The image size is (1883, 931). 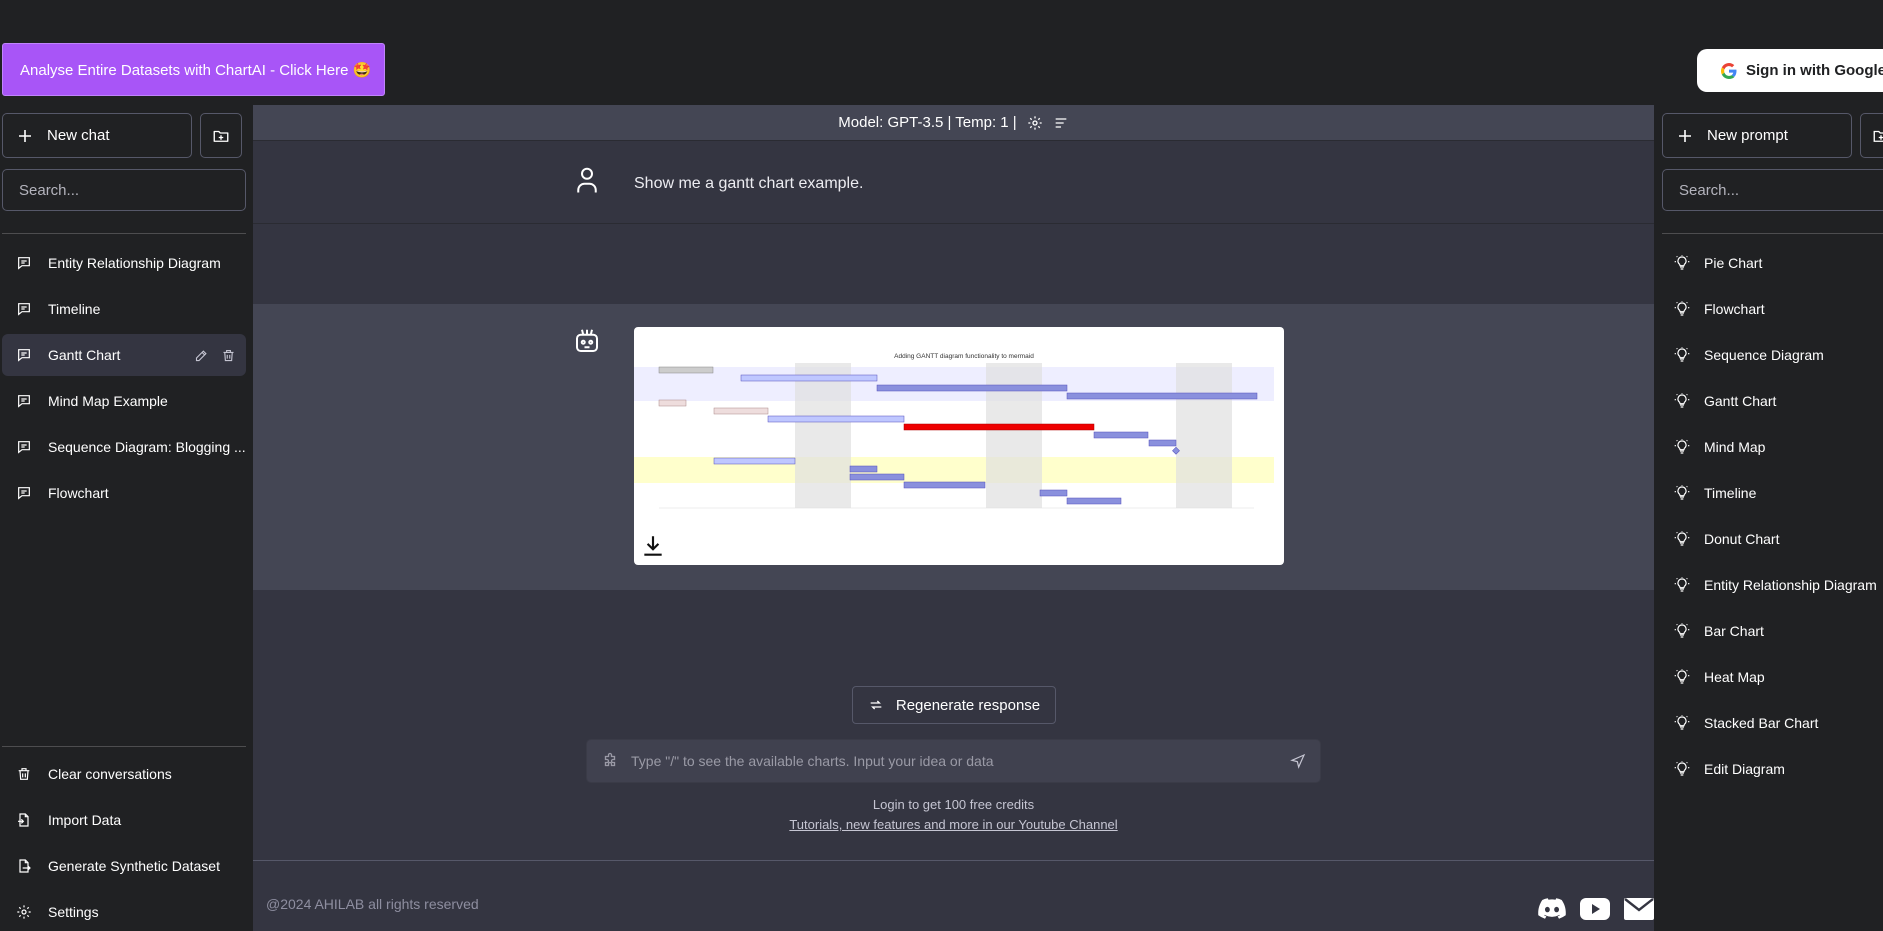 I want to click on prompt-item: Mind Map, so click(x=1709, y=447).